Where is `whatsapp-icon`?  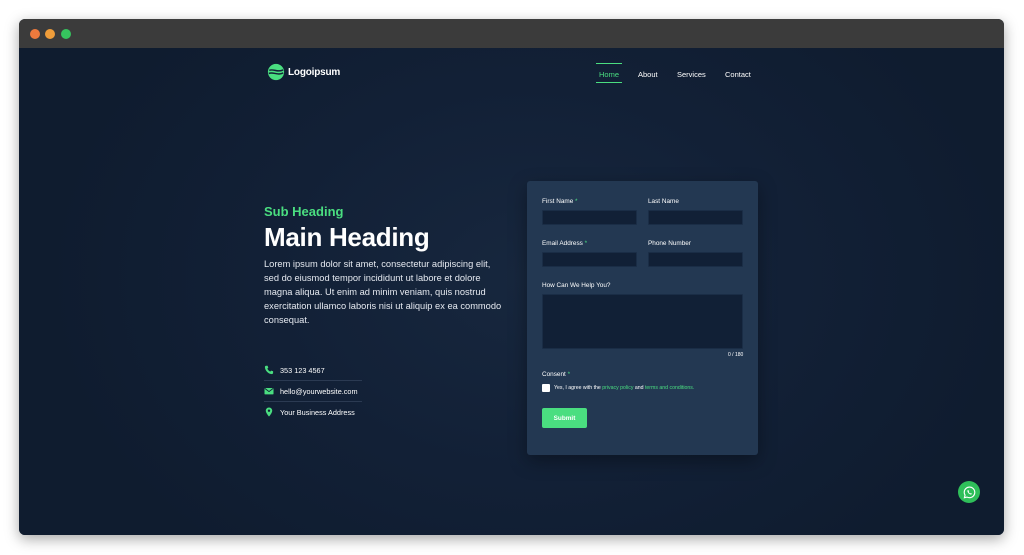 whatsapp-icon is located at coordinates (969, 492).